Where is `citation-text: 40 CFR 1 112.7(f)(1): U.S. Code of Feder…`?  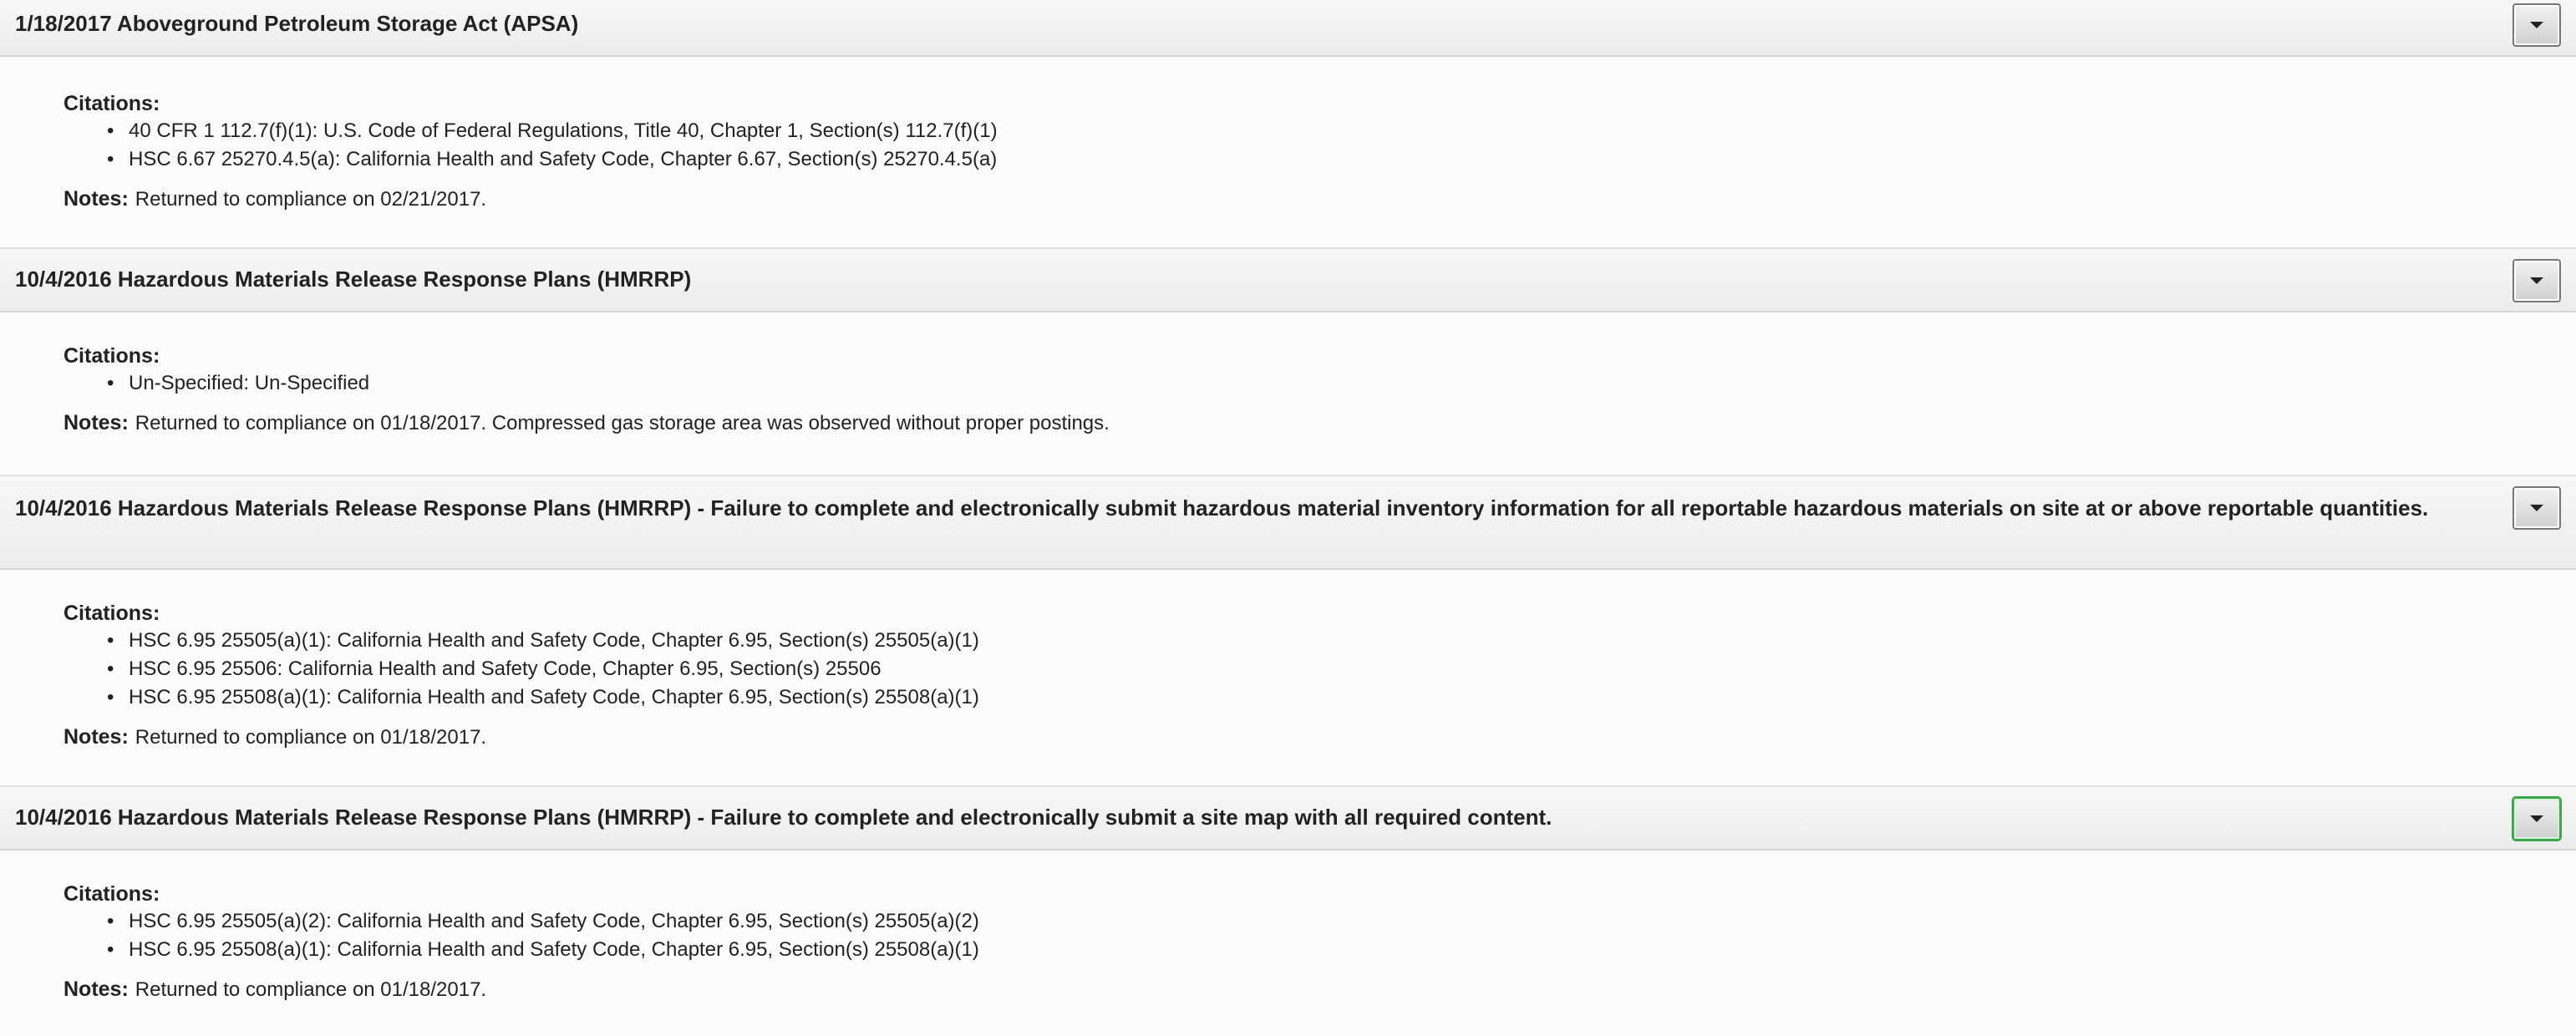 citation-text: 40 CFR 1 112.7(f)(1): U.S. Code of Feder… is located at coordinates (563, 130).